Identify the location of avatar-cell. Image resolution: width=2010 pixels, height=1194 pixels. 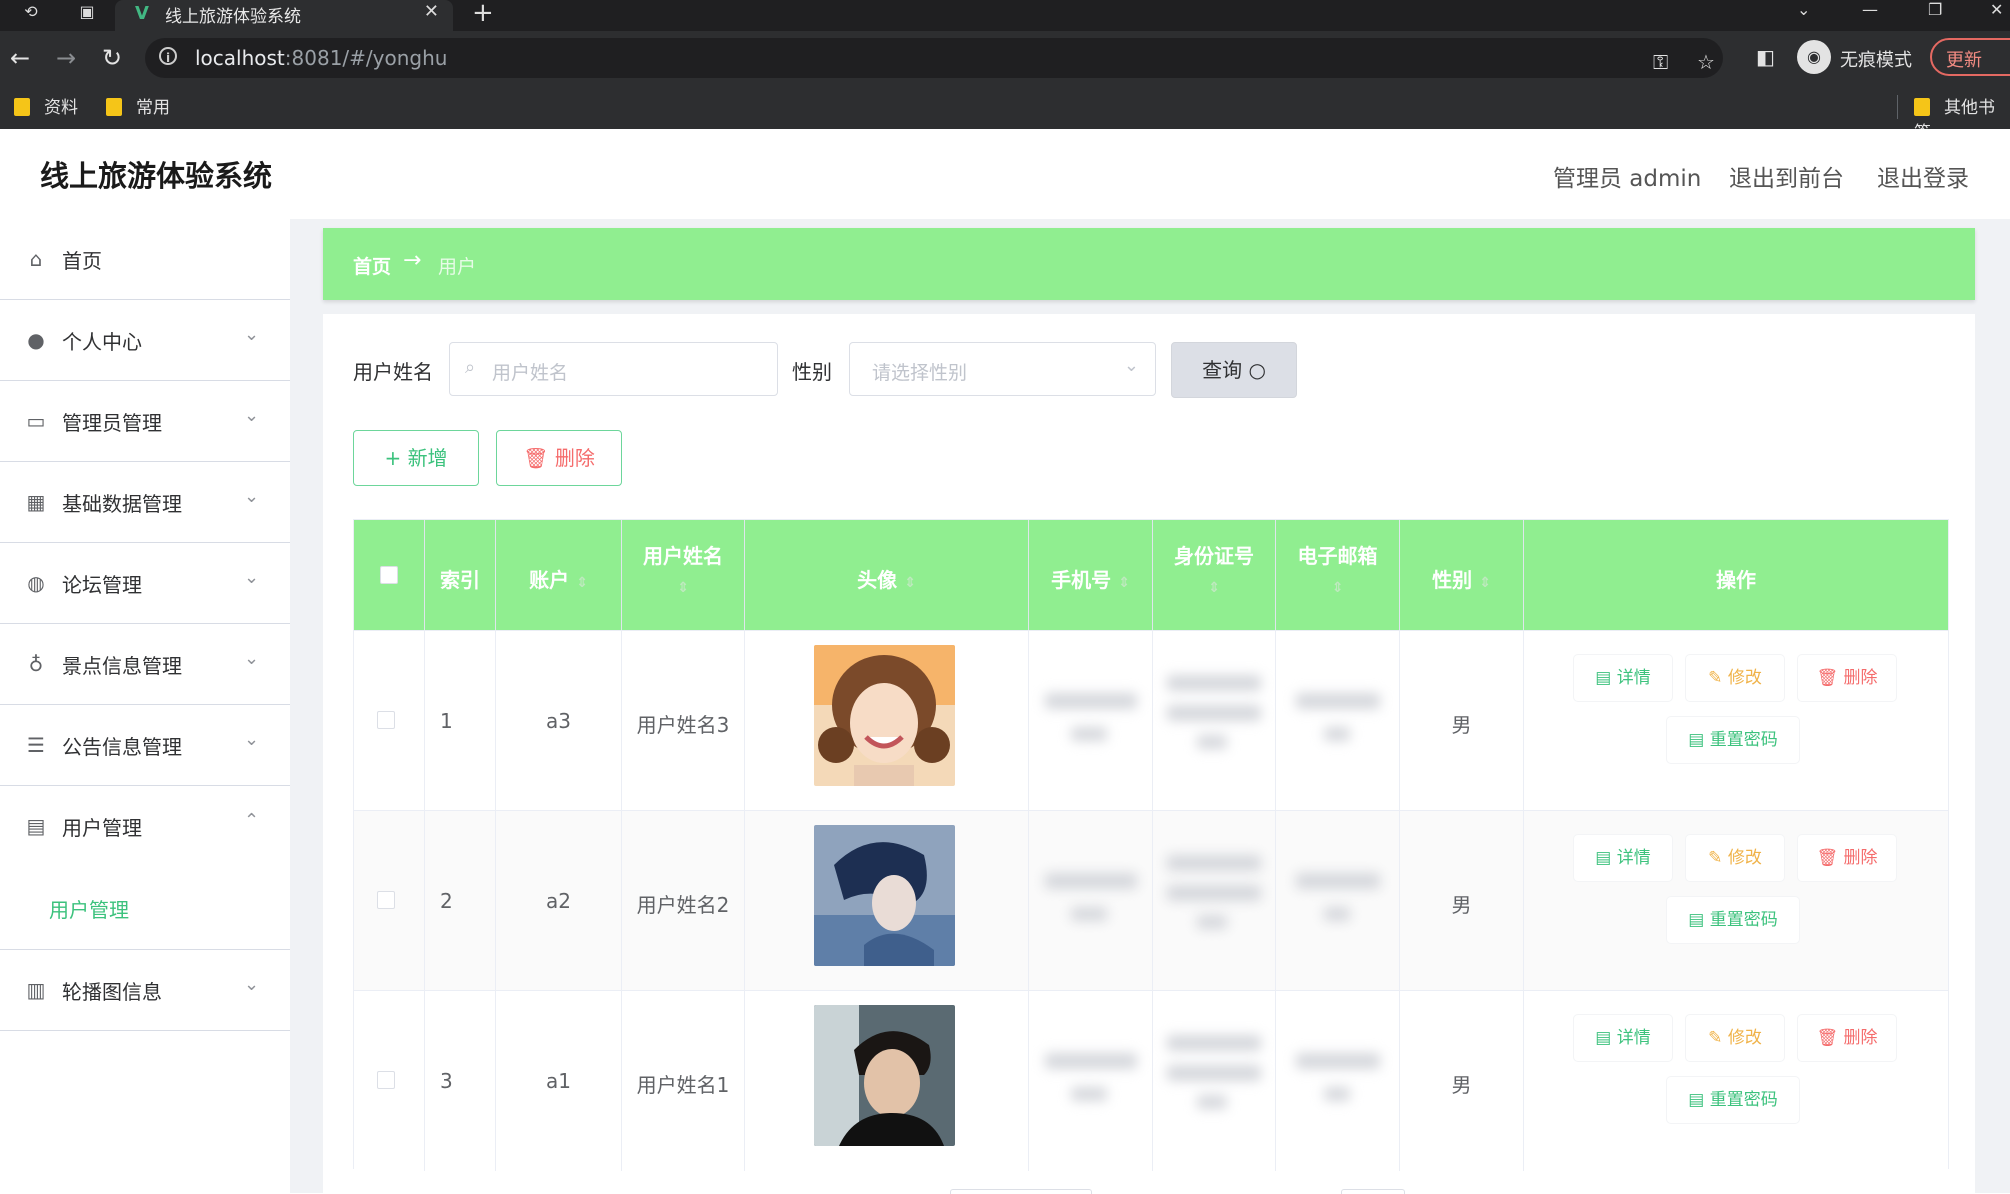
(887, 721).